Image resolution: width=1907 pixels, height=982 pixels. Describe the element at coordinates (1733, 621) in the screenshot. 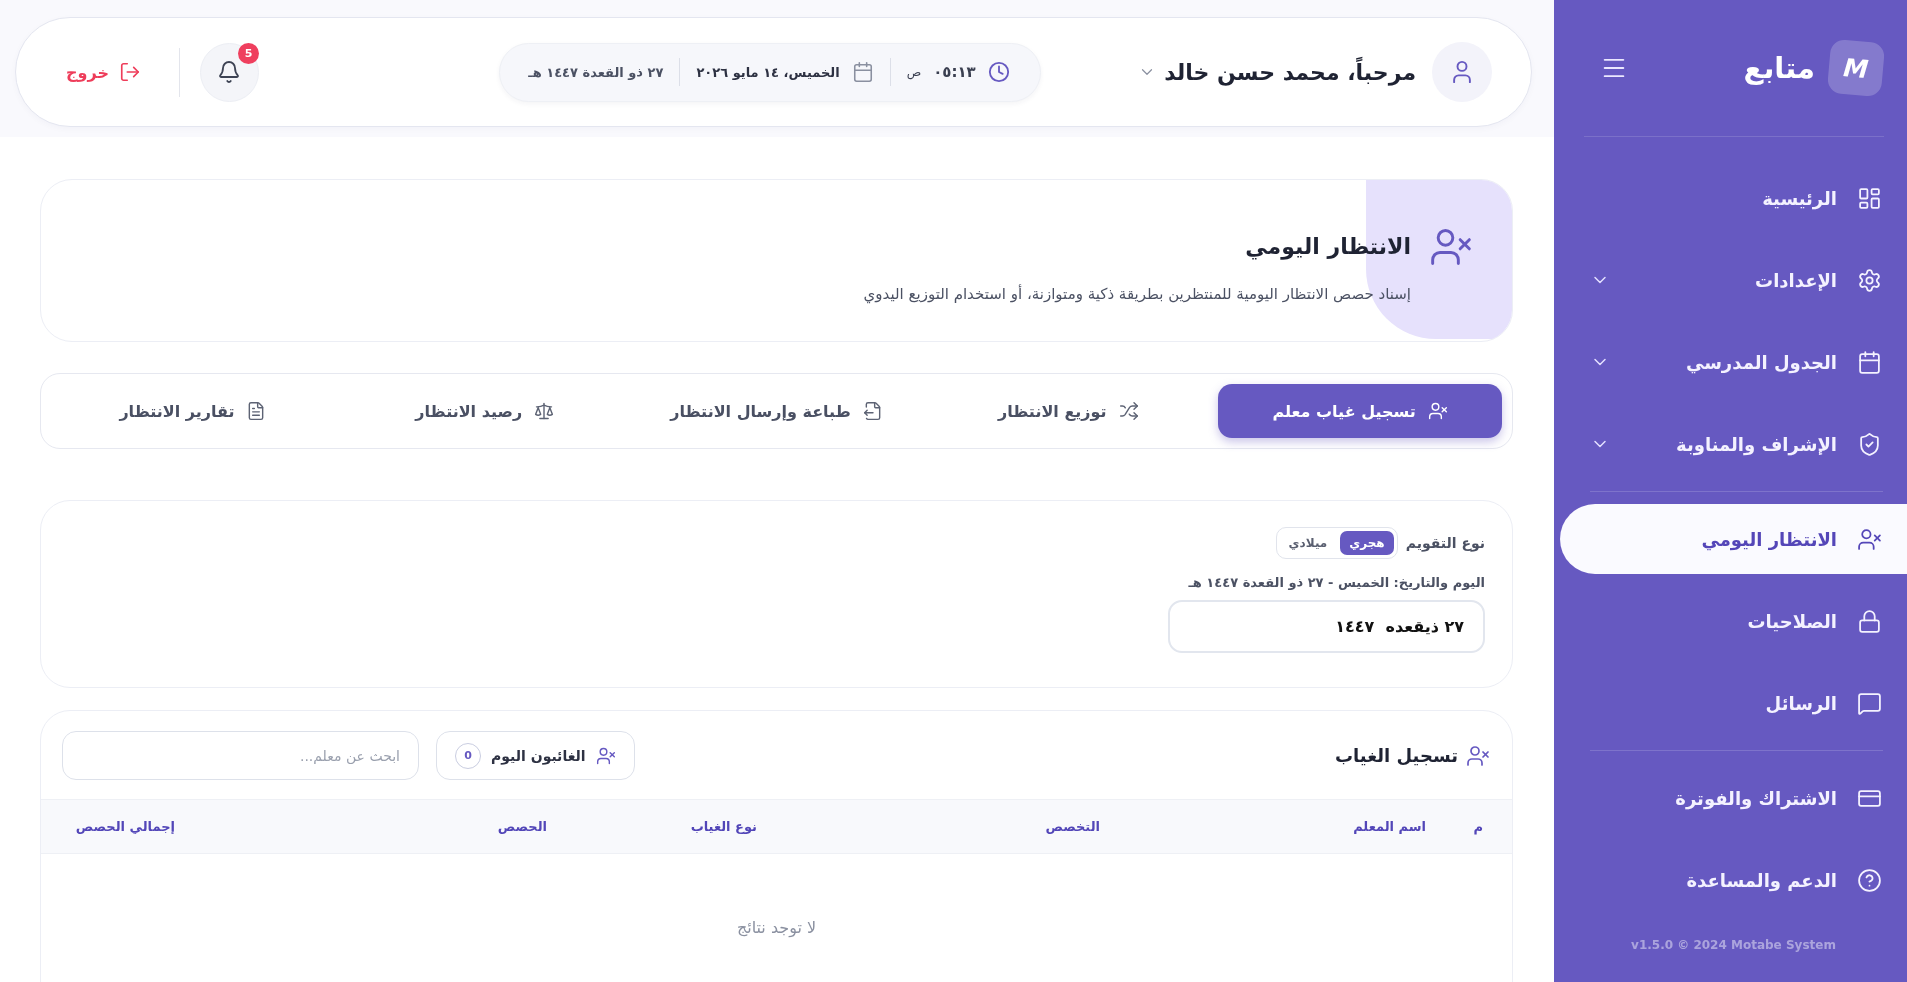

I see `sidebar-item: الصلاحيات` at that location.